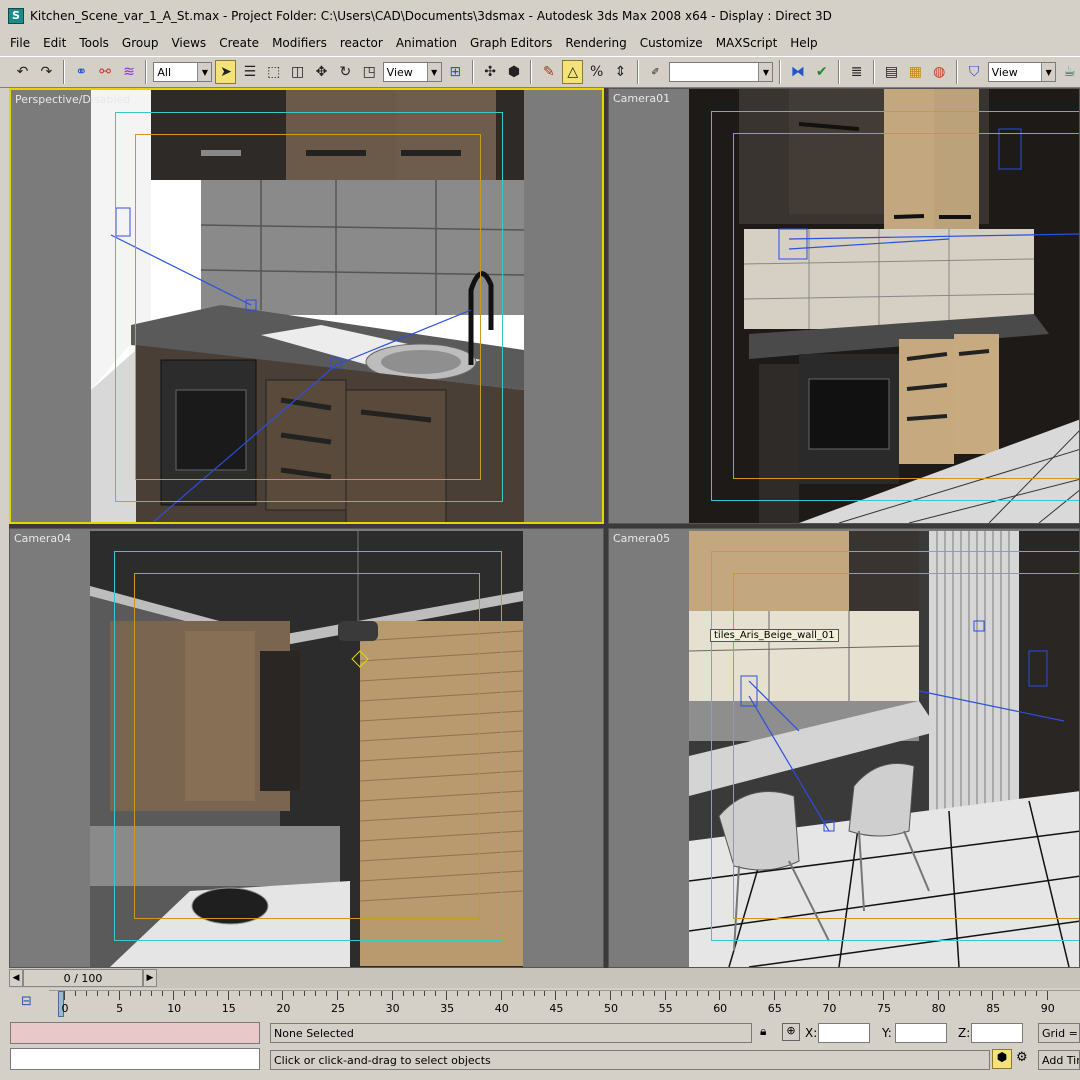 This screenshot has width=1080, height=1080. Describe the element at coordinates (226, 72) in the screenshot. I see `select-object-icon: ➤` at that location.